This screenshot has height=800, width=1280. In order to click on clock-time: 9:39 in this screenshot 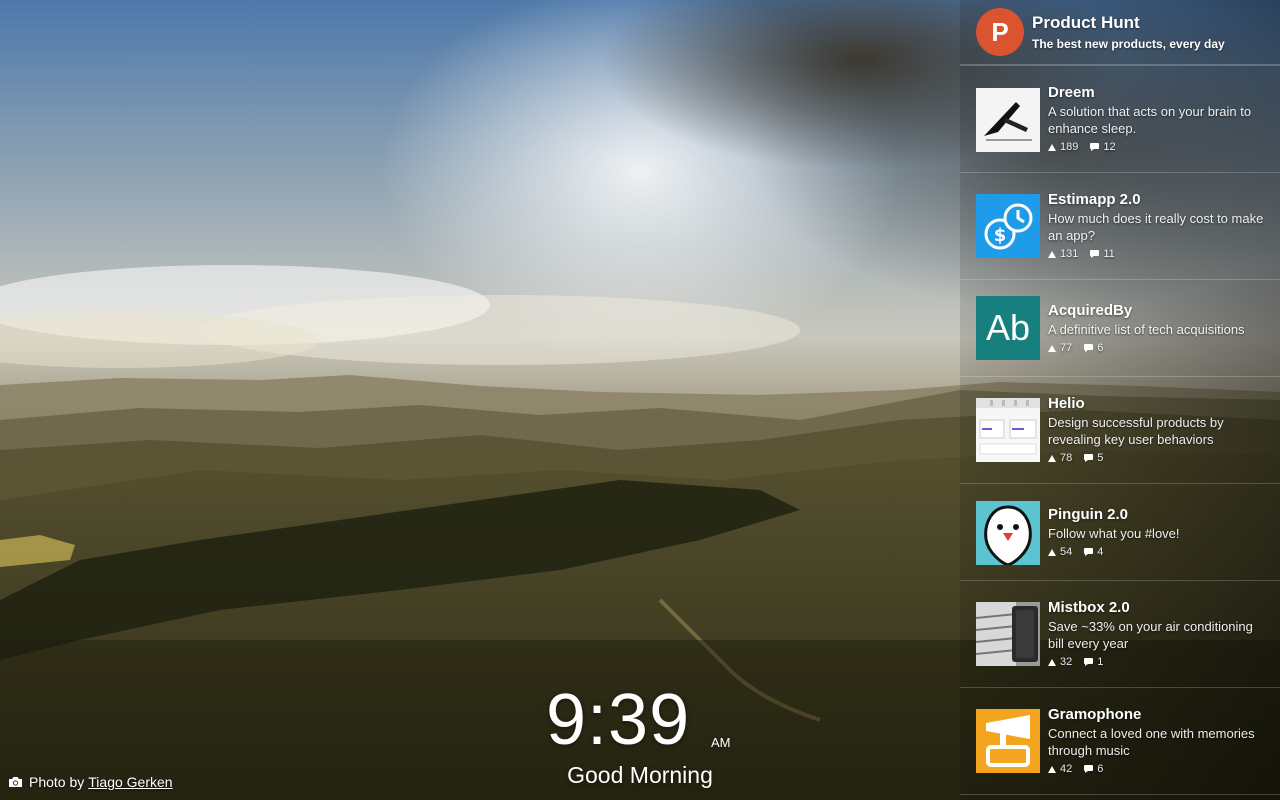, I will do `click(618, 720)`.